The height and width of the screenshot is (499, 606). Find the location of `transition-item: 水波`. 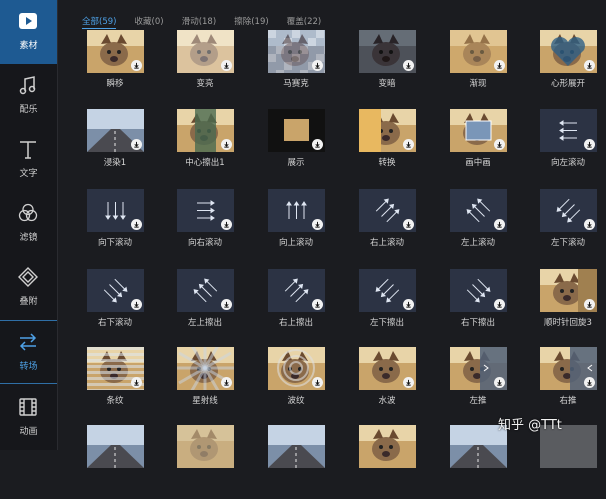

transition-item: 水波 is located at coordinates (387, 384).